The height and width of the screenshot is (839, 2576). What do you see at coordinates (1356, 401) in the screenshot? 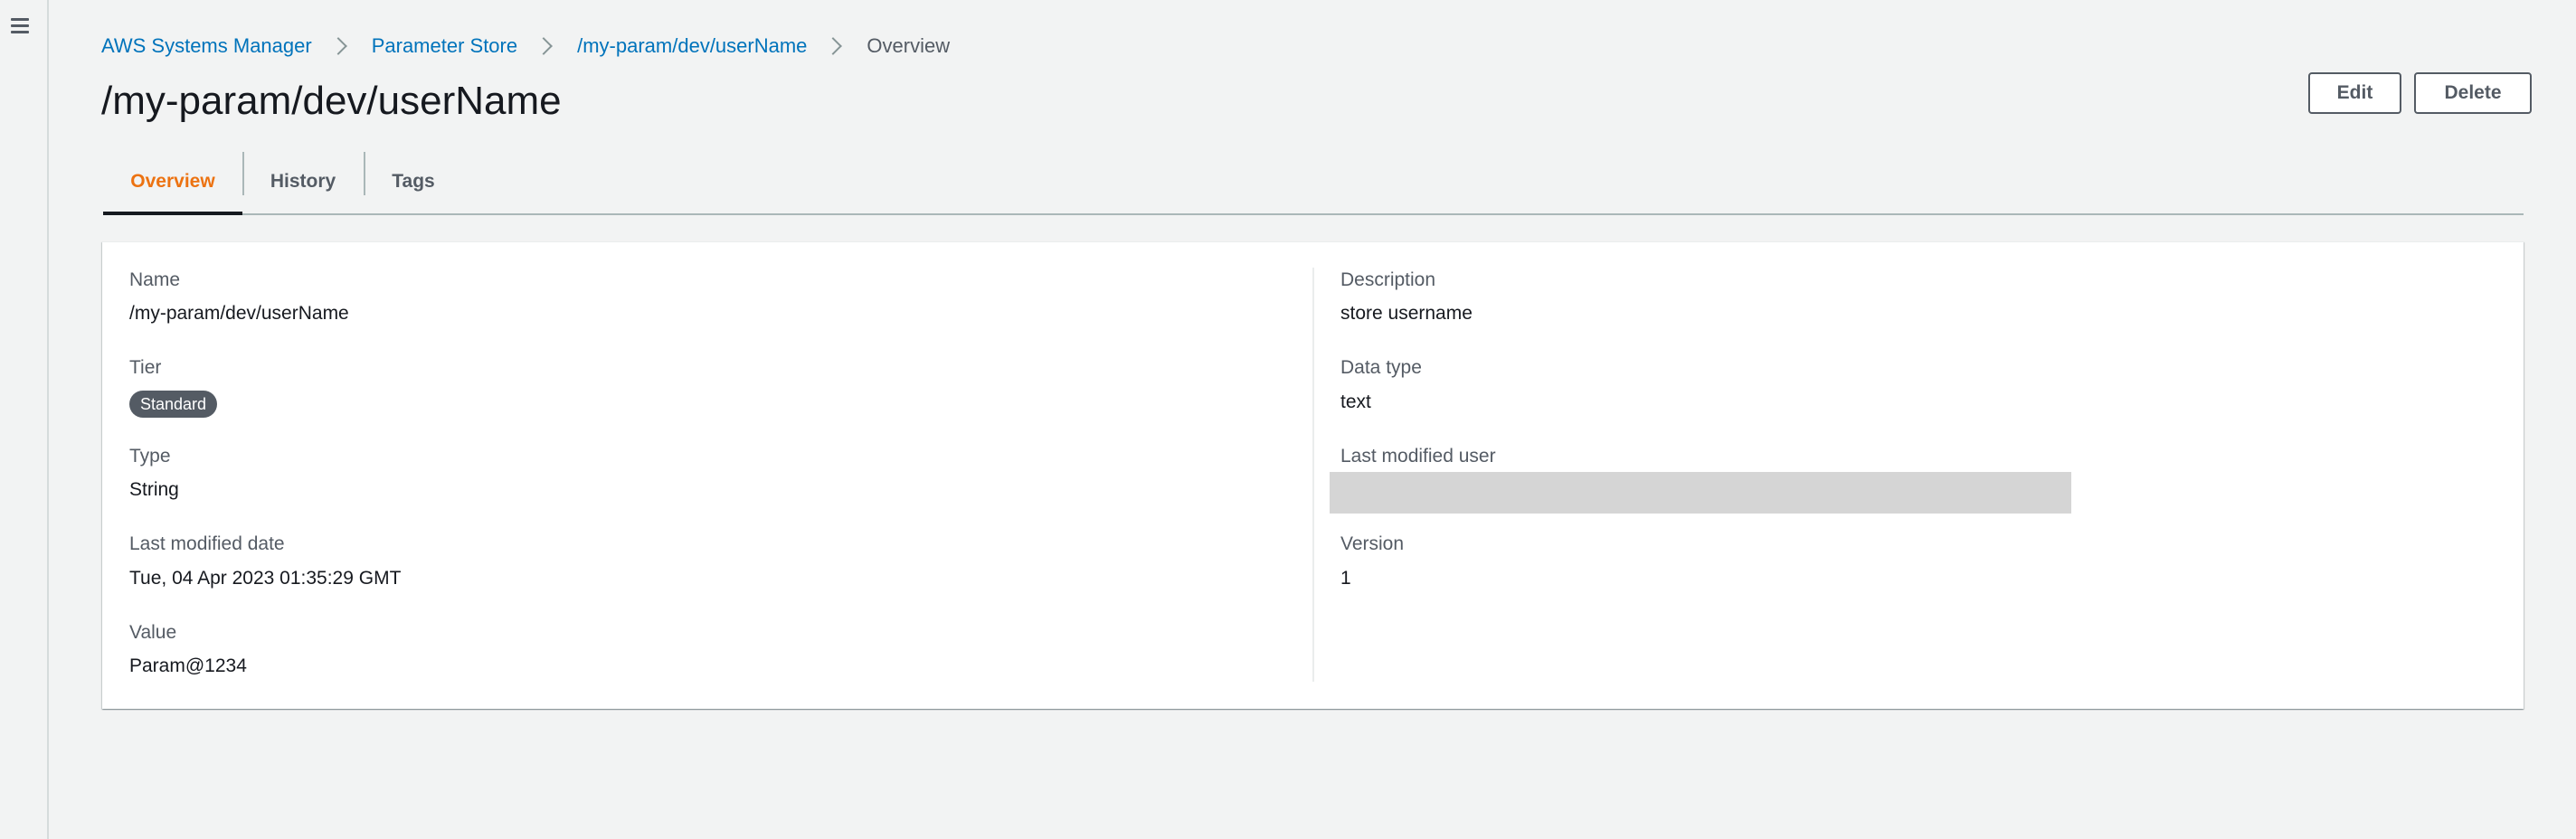
I see `data-type-value: text` at bounding box center [1356, 401].